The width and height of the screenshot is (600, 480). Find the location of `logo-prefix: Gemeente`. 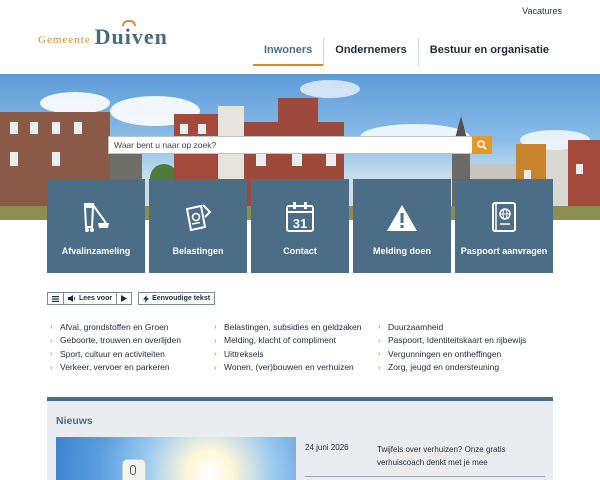

logo-prefix: Gemeente is located at coordinates (64, 40).